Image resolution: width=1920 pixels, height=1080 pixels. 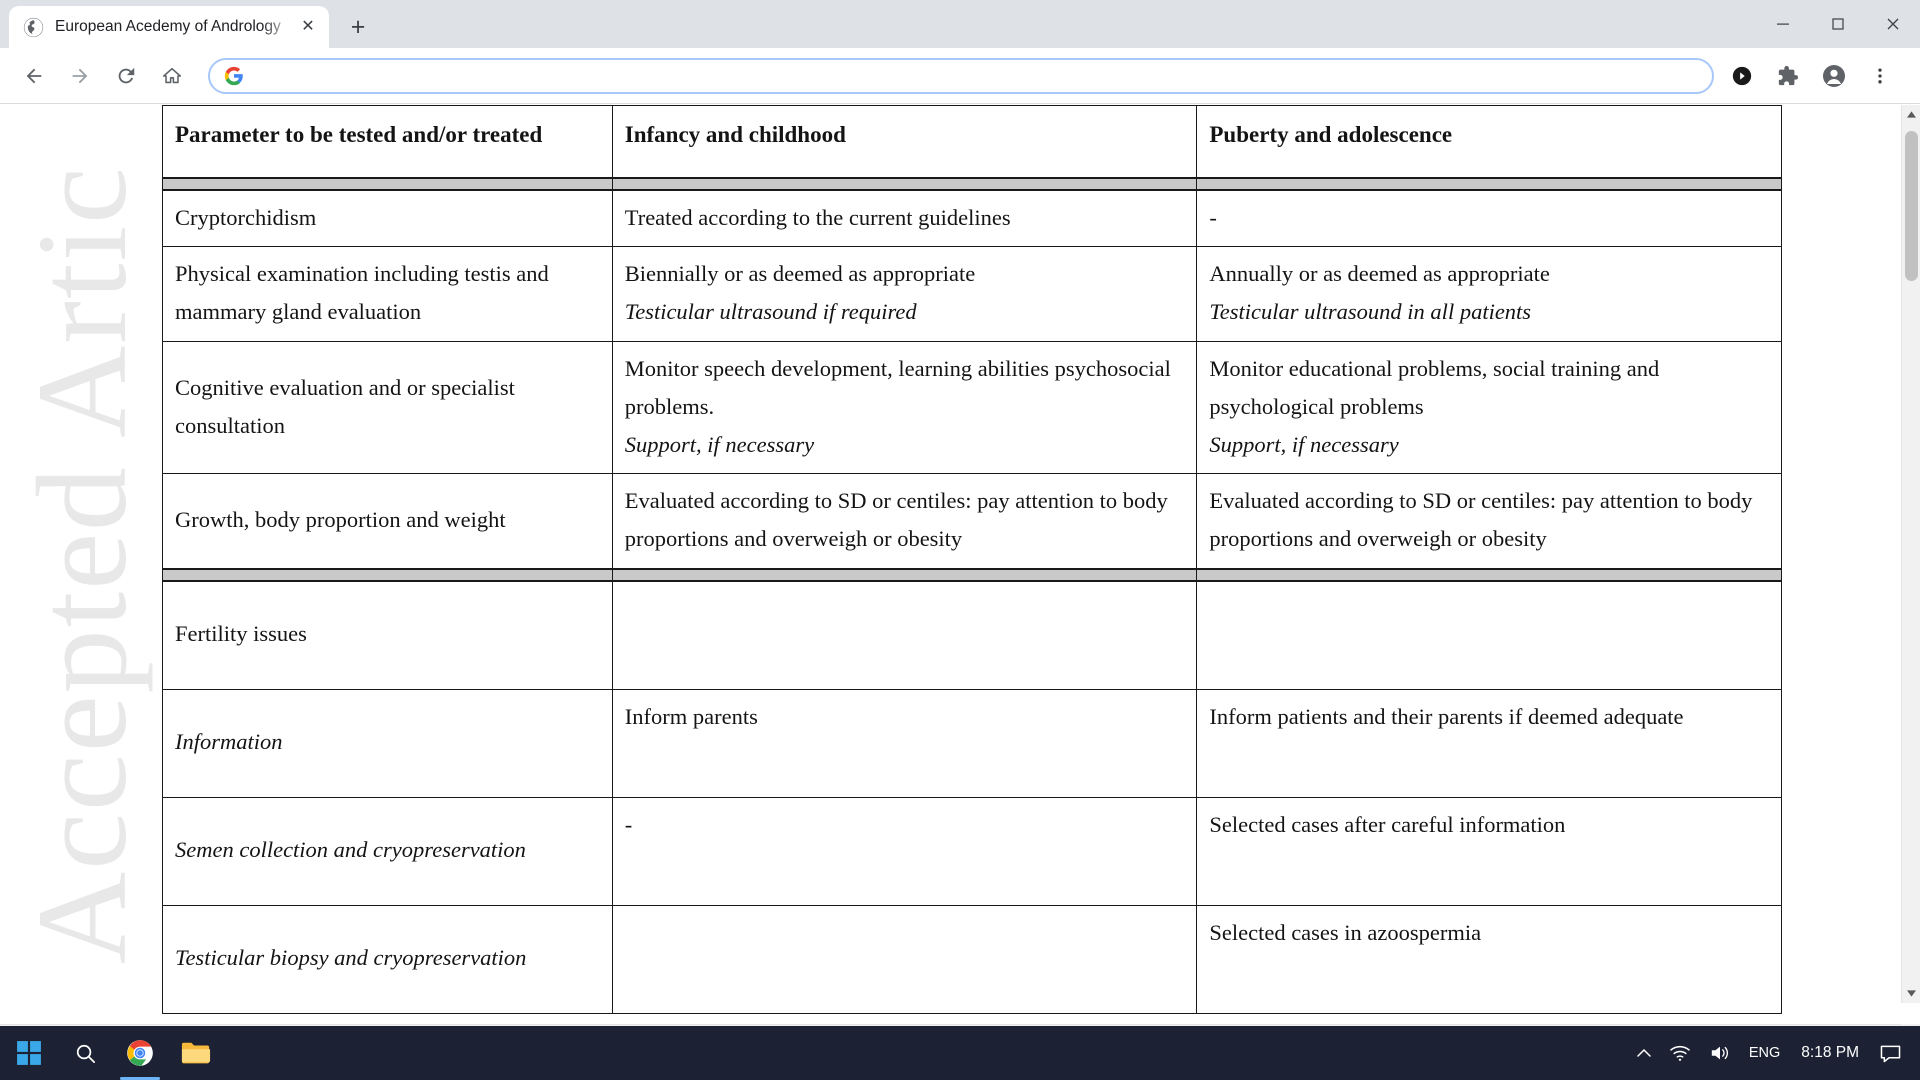 I want to click on vertical-scrollbar-thumb, so click(x=1911, y=206).